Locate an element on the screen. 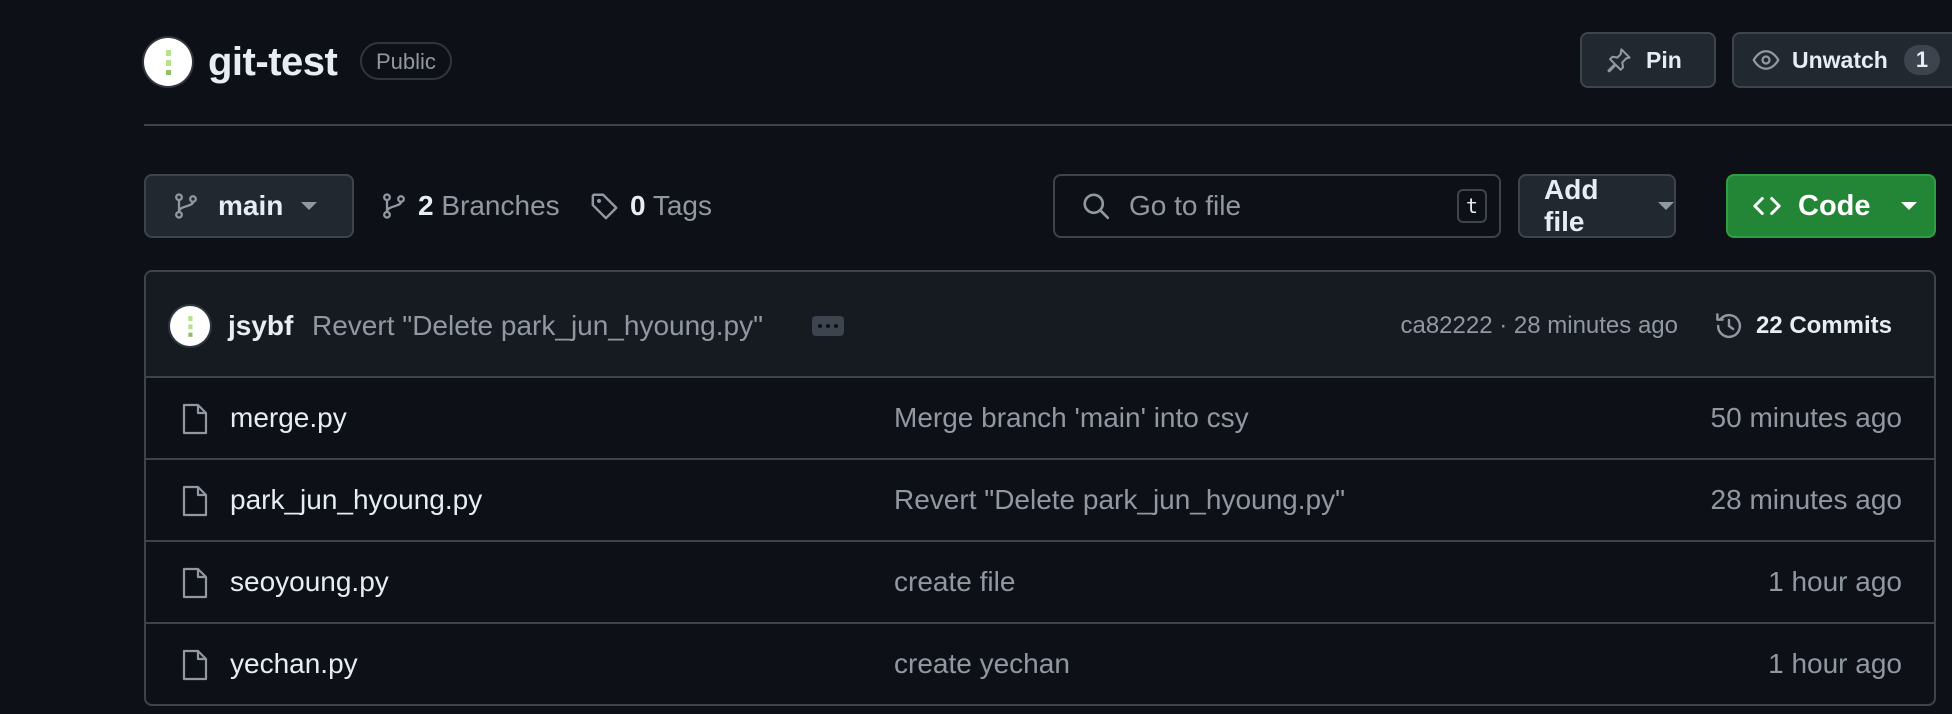  code-button: Code is located at coordinates (1831, 206).